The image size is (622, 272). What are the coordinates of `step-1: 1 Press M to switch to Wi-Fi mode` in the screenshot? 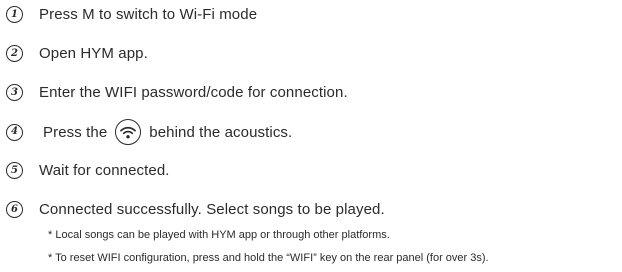 It's located at (131, 14).